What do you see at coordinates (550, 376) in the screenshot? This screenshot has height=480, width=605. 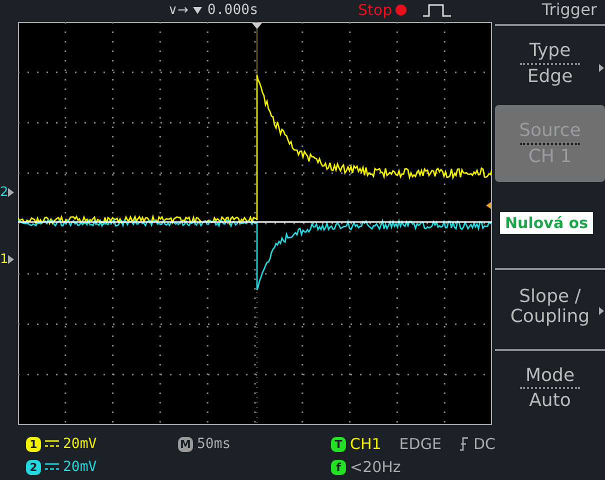 I see `menu-item-title: Mode` at bounding box center [550, 376].